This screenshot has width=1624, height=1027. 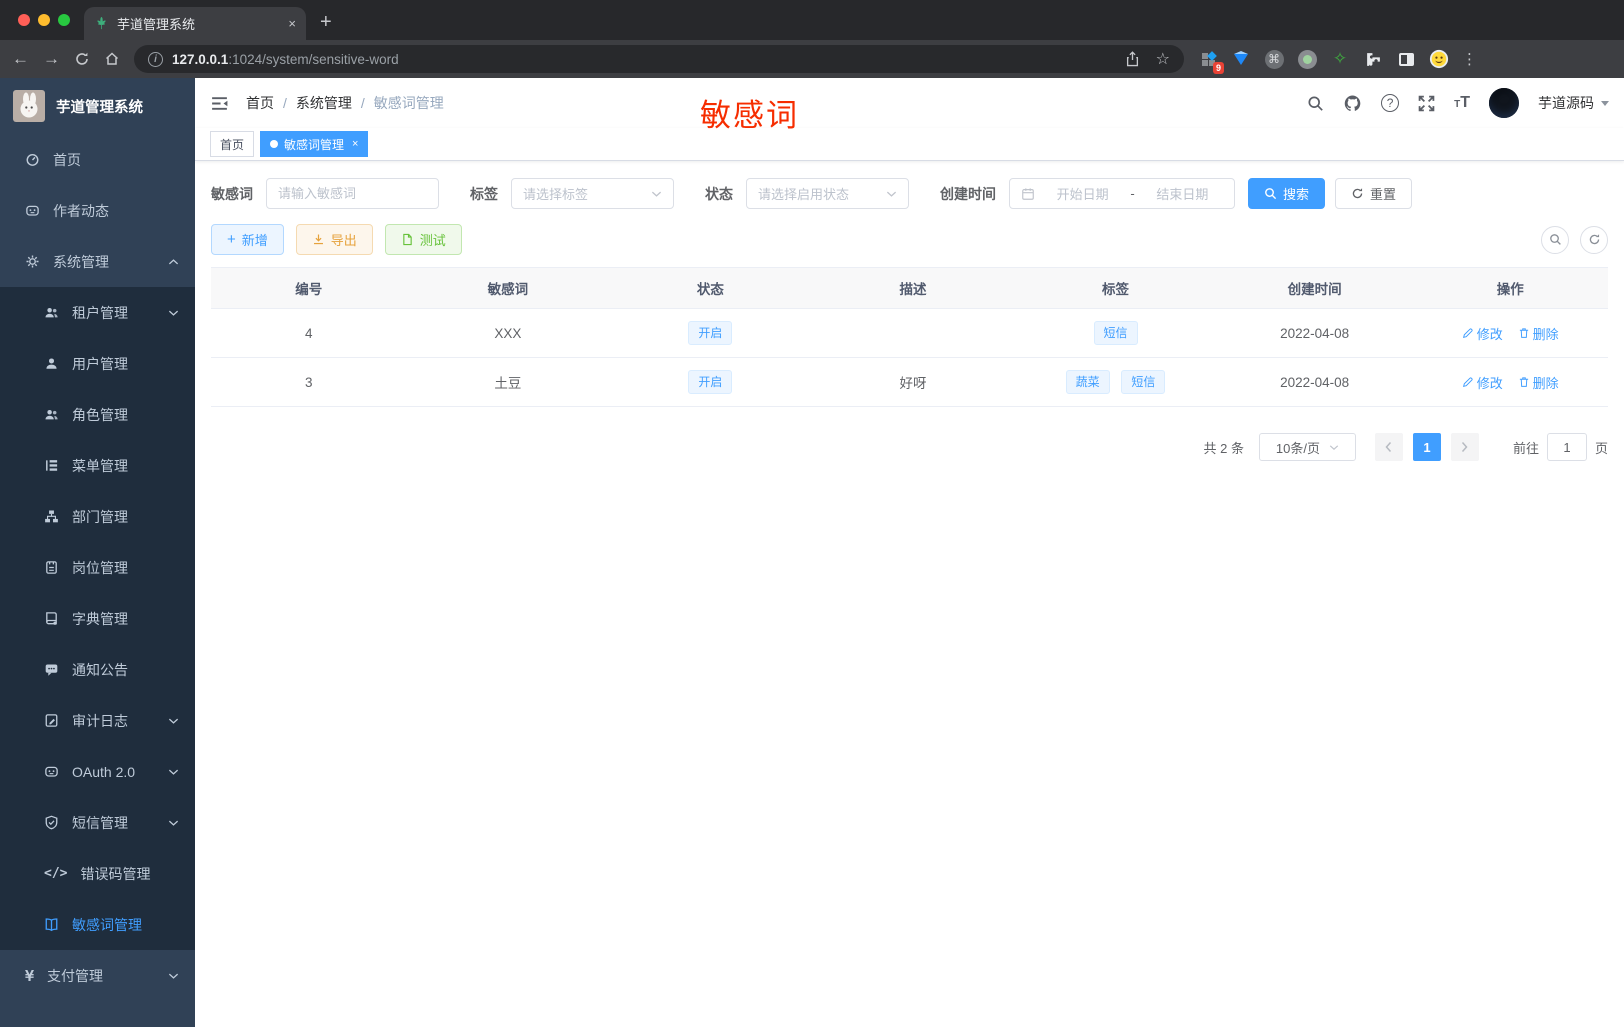 I want to click on chevron-up-icon, so click(x=173, y=262).